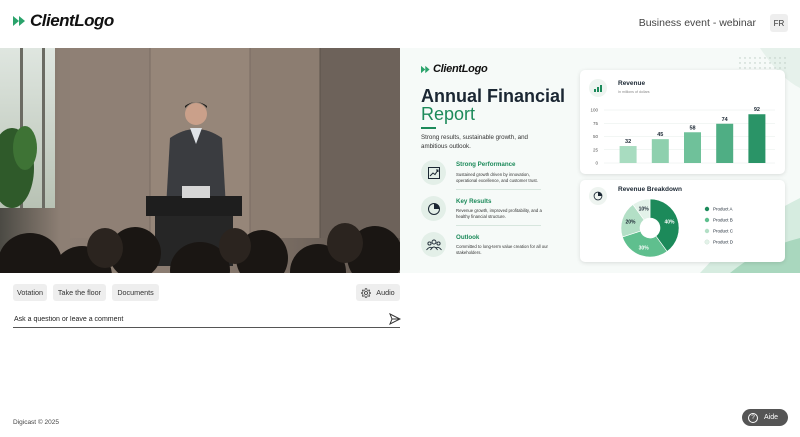 The height and width of the screenshot is (437, 800). I want to click on trend-up-icon, so click(433, 172).